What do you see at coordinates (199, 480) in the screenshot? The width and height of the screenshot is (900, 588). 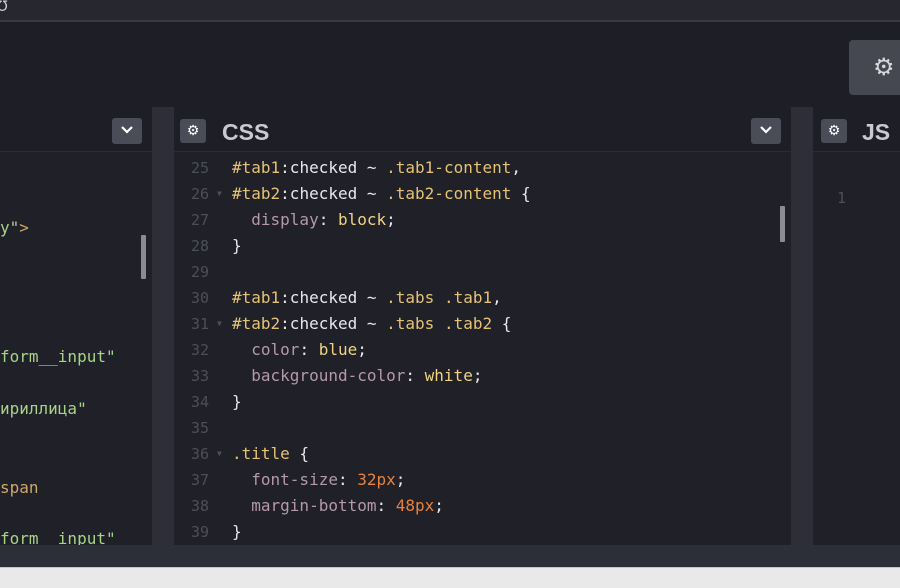 I see `line-number: 37` at bounding box center [199, 480].